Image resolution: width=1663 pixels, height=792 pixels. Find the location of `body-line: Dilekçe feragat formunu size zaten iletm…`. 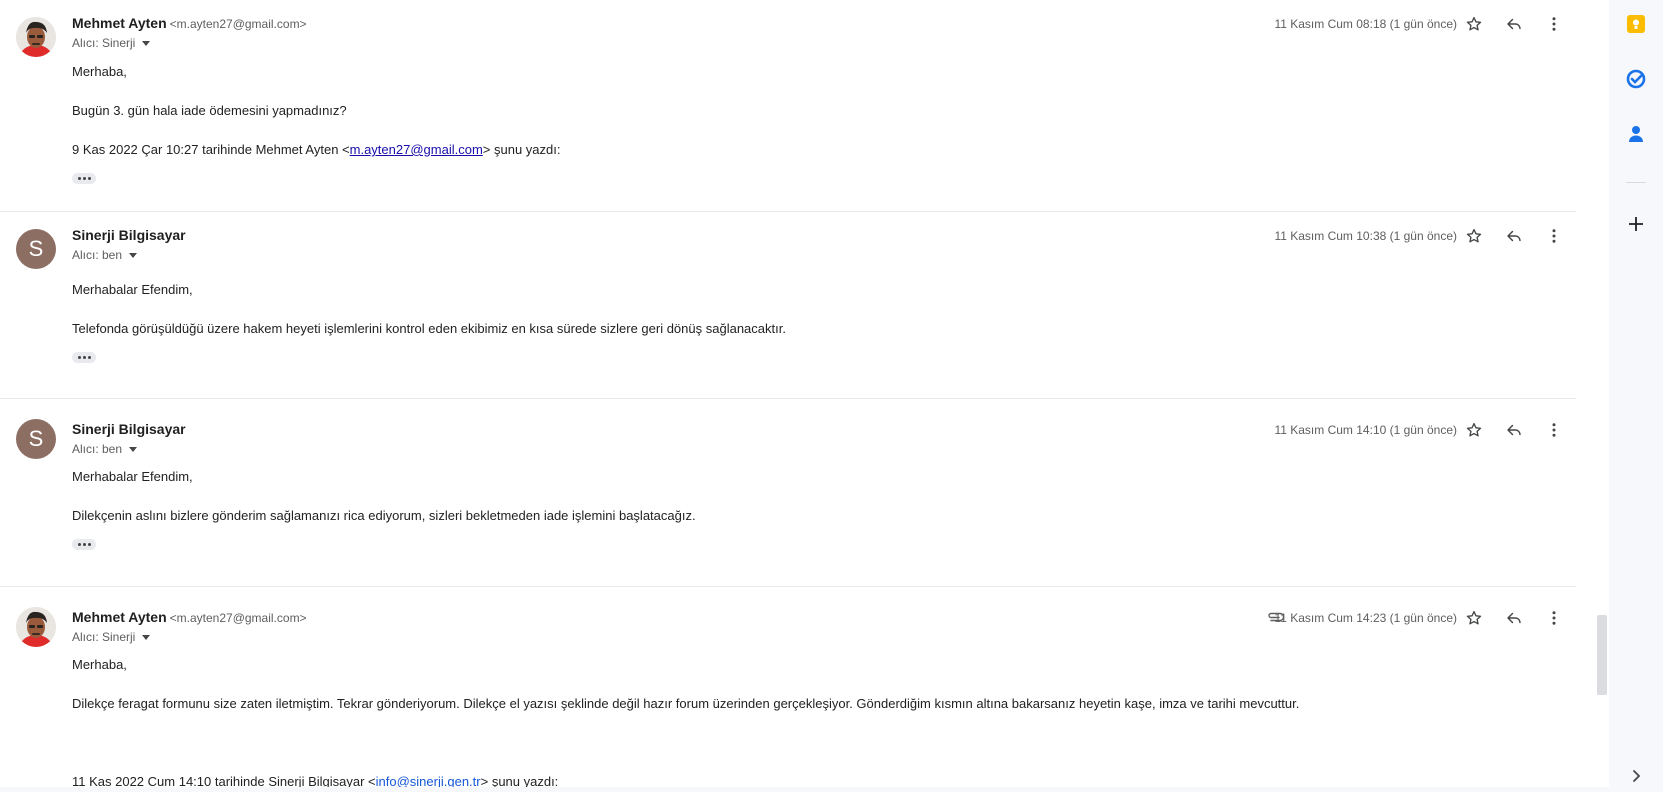

body-line: Dilekçe feragat formunu size zaten iletm… is located at coordinates (686, 703).